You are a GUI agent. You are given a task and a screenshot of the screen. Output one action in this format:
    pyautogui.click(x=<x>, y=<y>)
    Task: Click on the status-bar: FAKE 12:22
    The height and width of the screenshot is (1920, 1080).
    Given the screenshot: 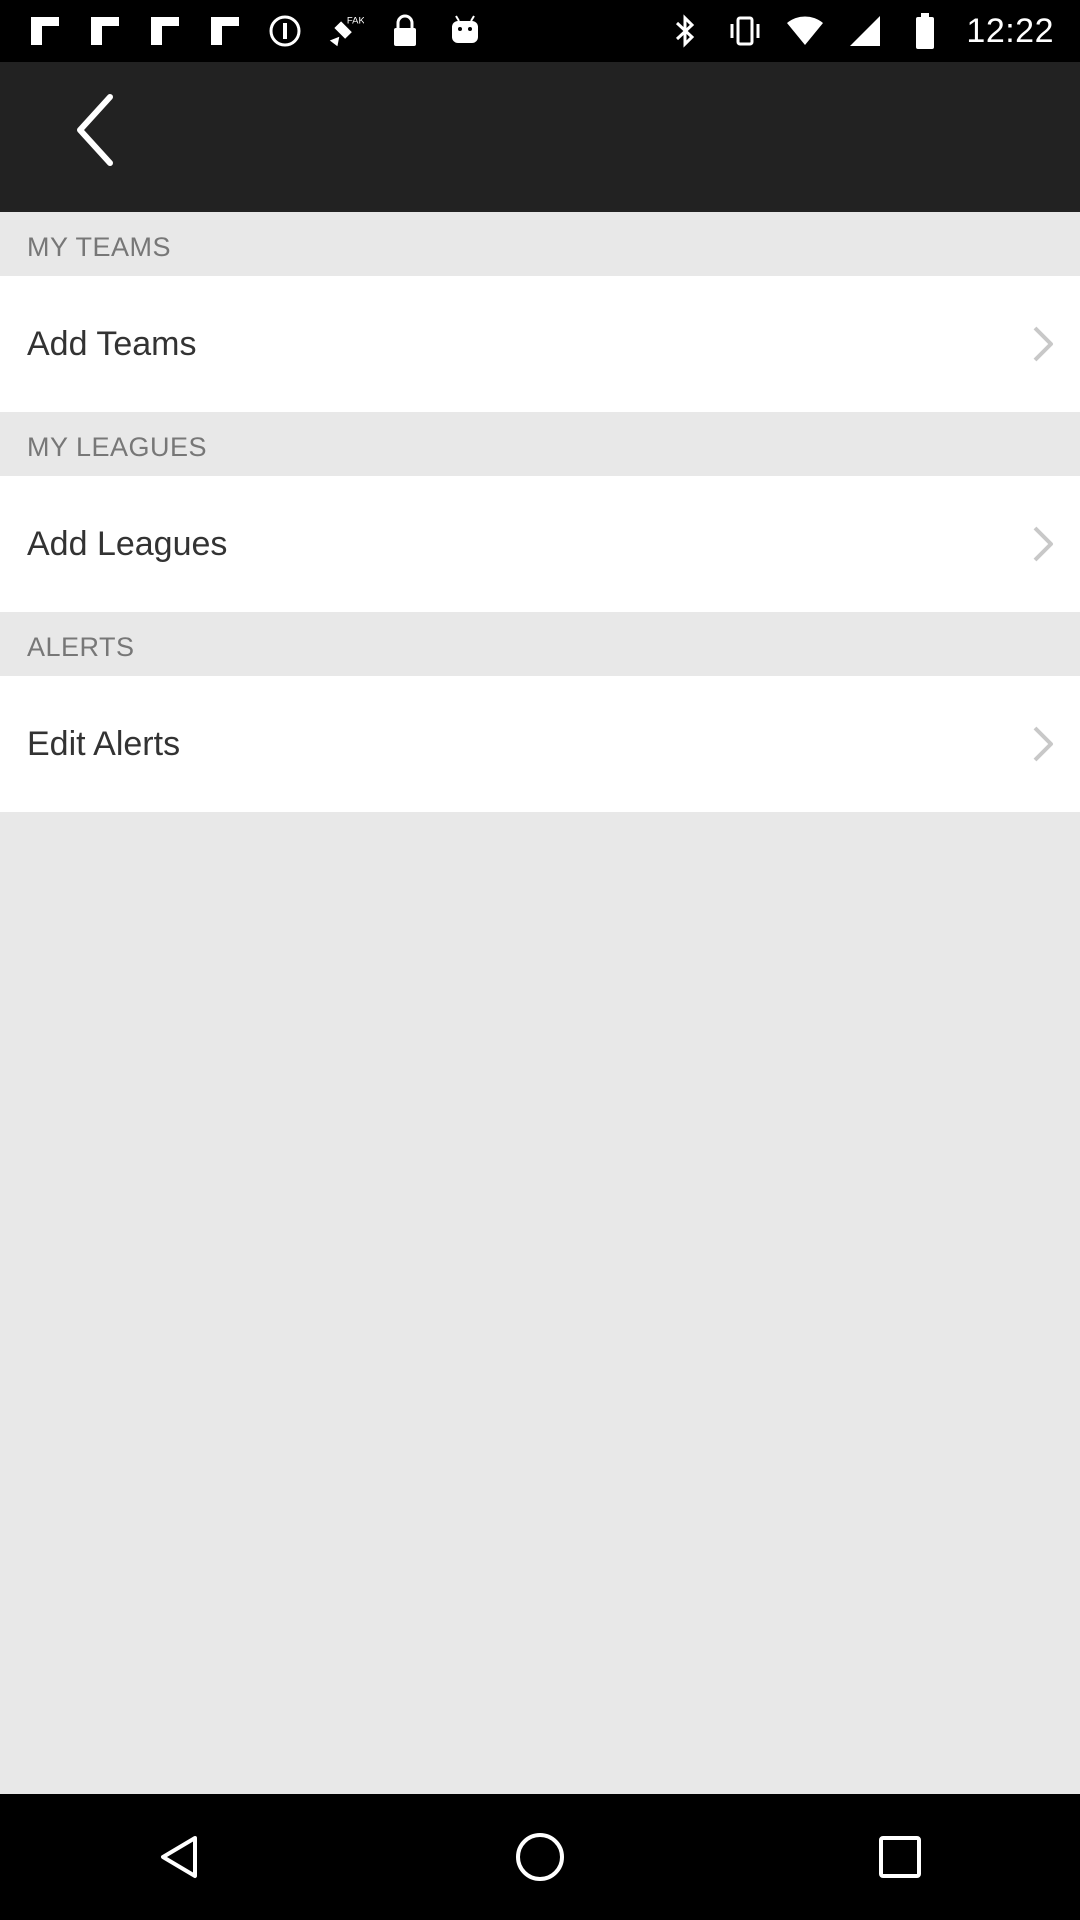 What is the action you would take?
    pyautogui.click(x=540, y=31)
    